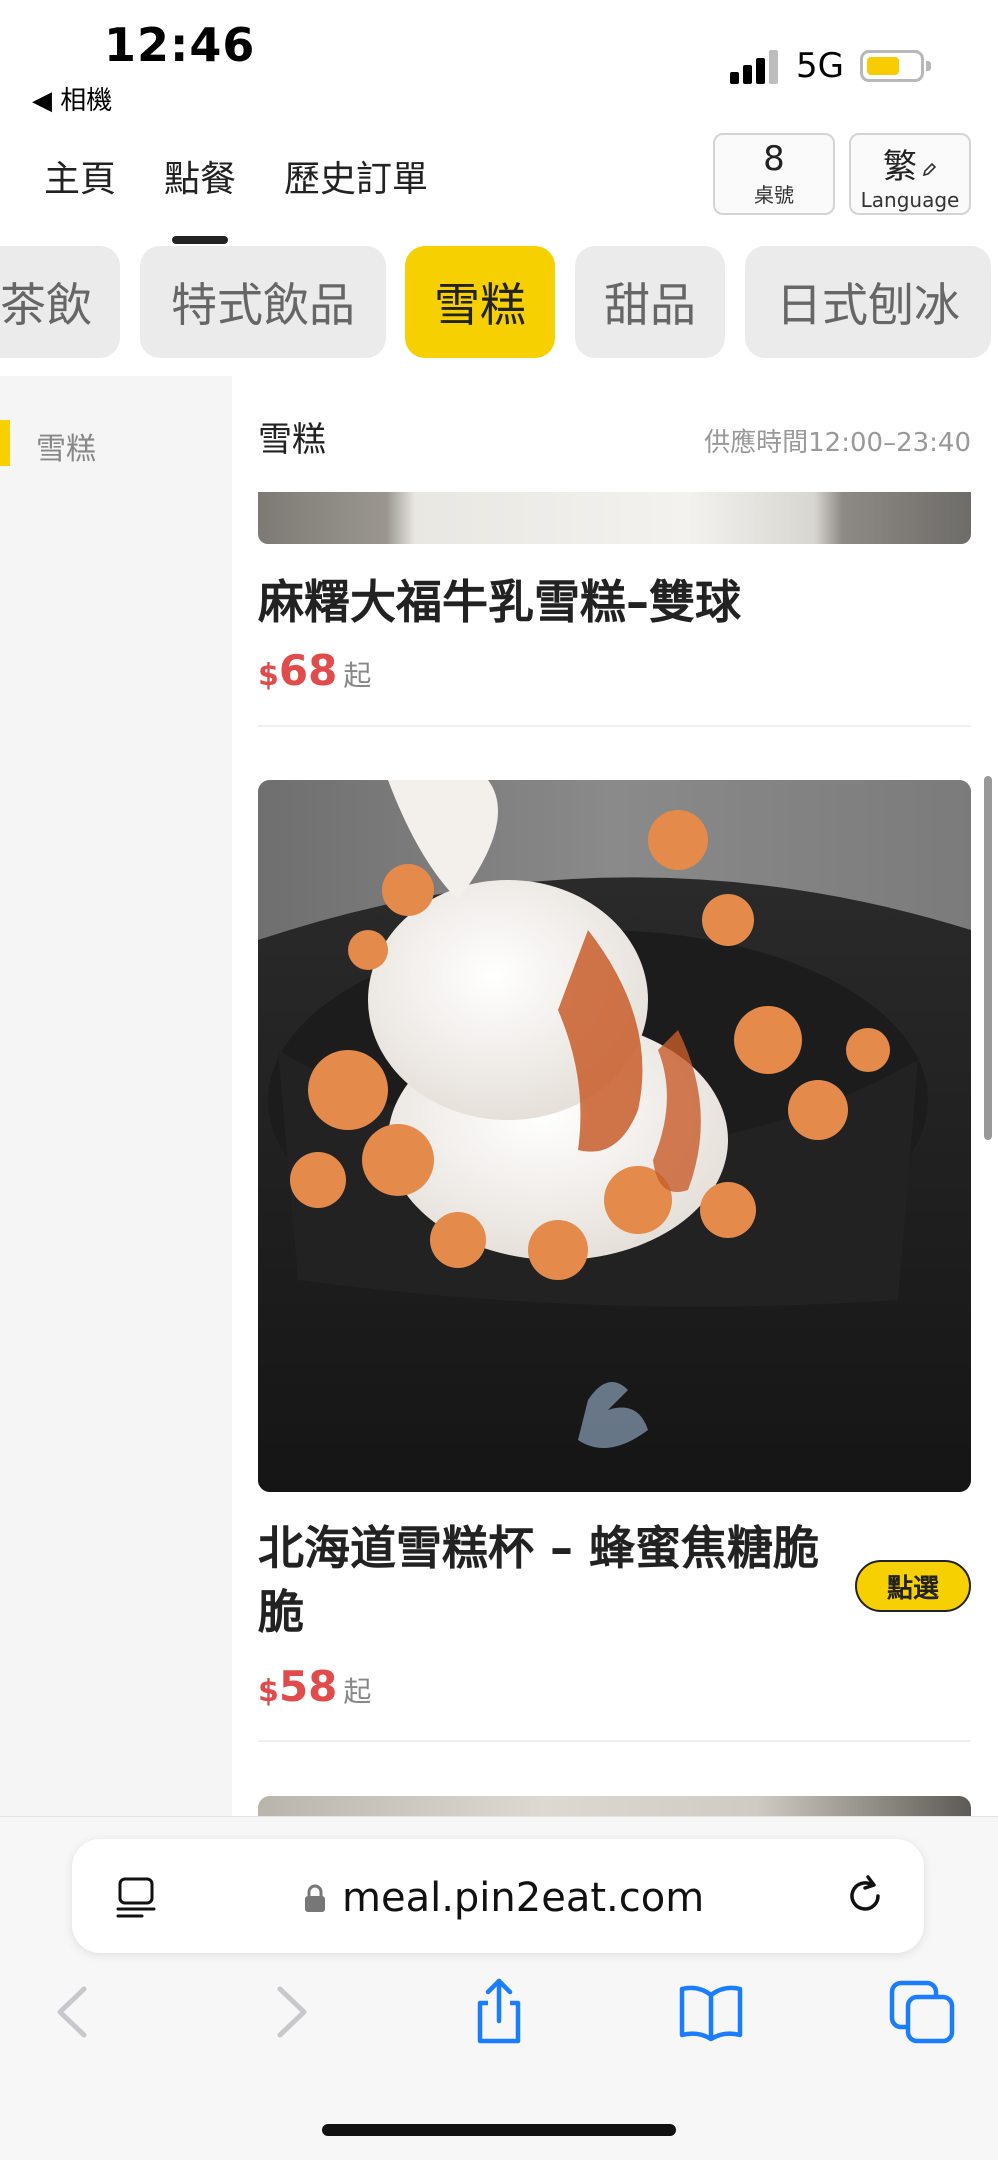 This screenshot has height=2160, width=998. I want to click on tab-home: 主頁, so click(80, 176).